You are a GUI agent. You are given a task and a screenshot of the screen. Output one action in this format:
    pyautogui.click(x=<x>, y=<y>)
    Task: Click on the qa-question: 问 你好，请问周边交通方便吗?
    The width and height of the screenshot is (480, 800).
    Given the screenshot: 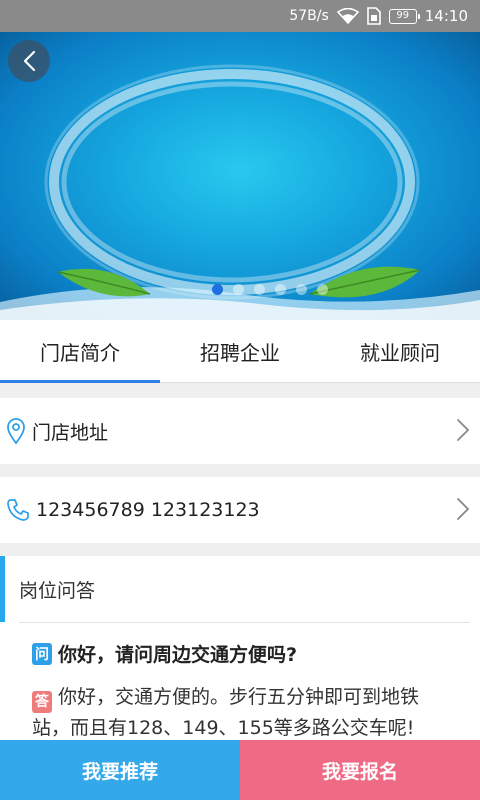 What is the action you would take?
    pyautogui.click(x=164, y=653)
    